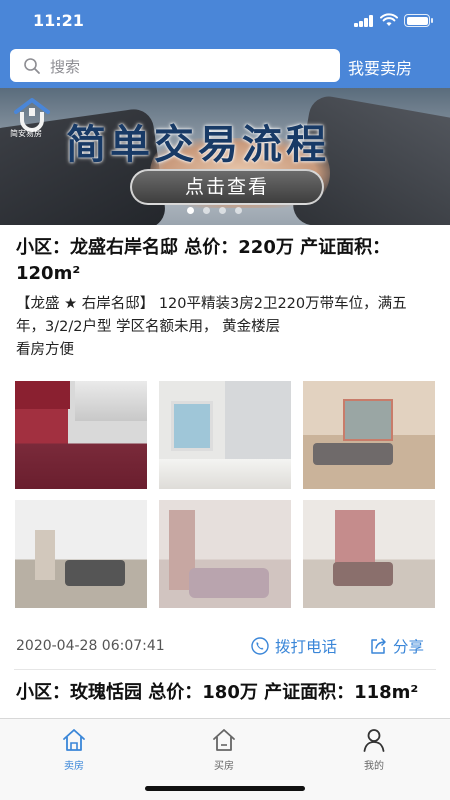  Describe the element at coordinates (58, 20) in the screenshot. I see `status-time: 11:21` at that location.